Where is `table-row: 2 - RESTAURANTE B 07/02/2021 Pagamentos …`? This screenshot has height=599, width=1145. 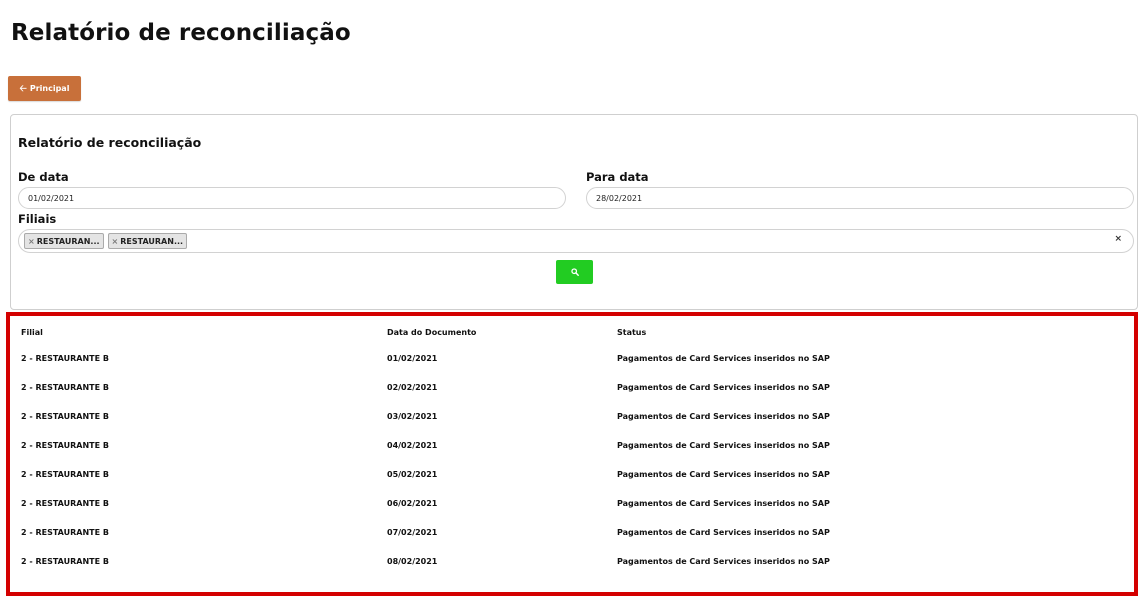 table-row: 2 - RESTAURANTE B 07/02/2021 Pagamentos … is located at coordinates (572, 532).